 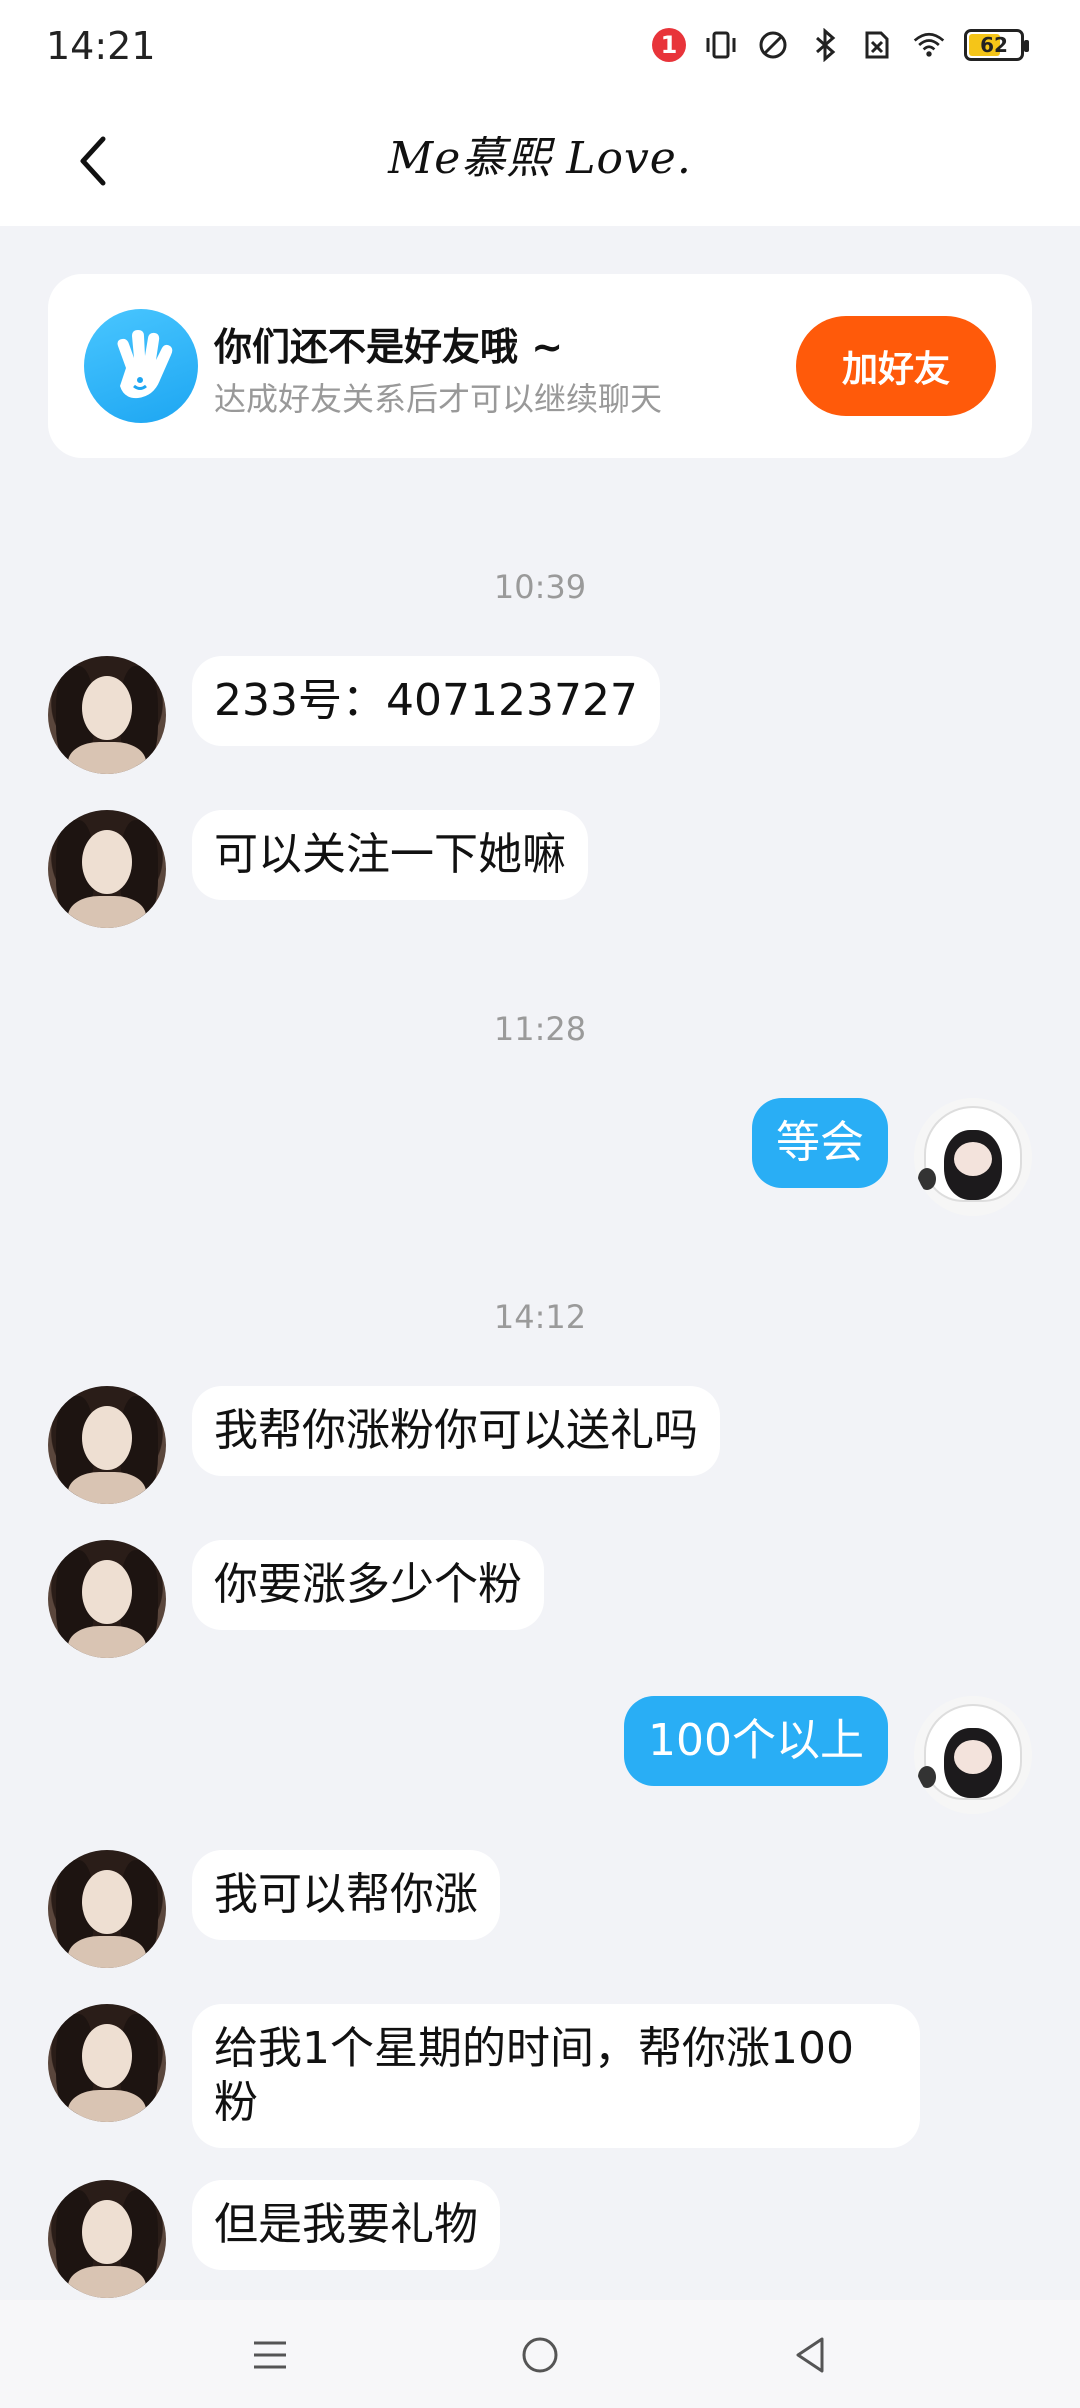 I want to click on timestamp: 10:39, so click(x=540, y=587).